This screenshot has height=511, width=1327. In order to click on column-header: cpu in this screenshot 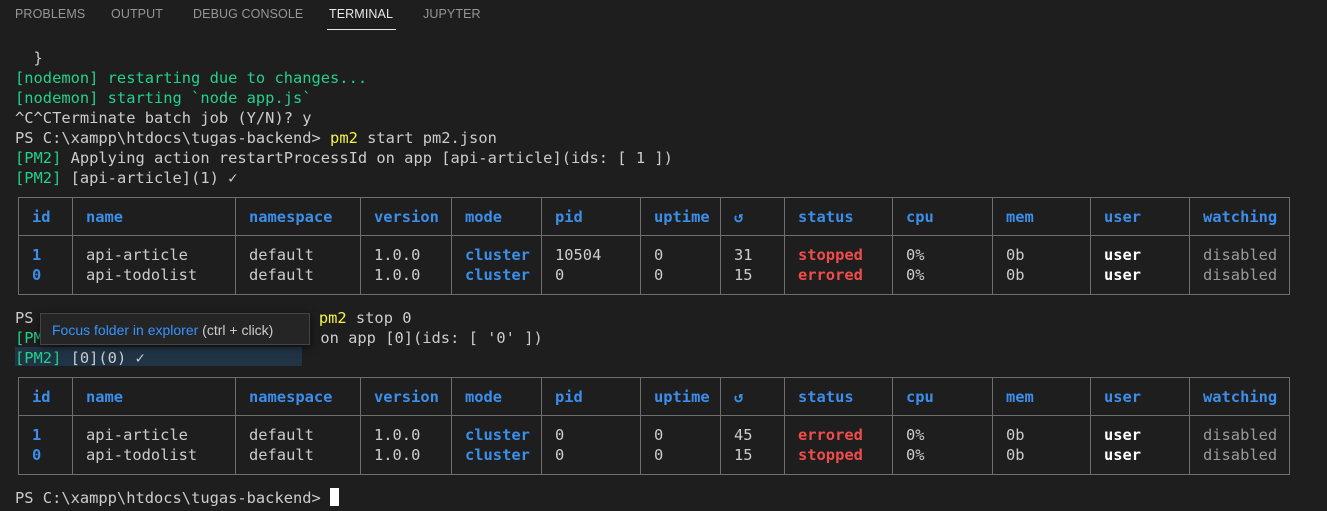, I will do `click(942, 216)`.